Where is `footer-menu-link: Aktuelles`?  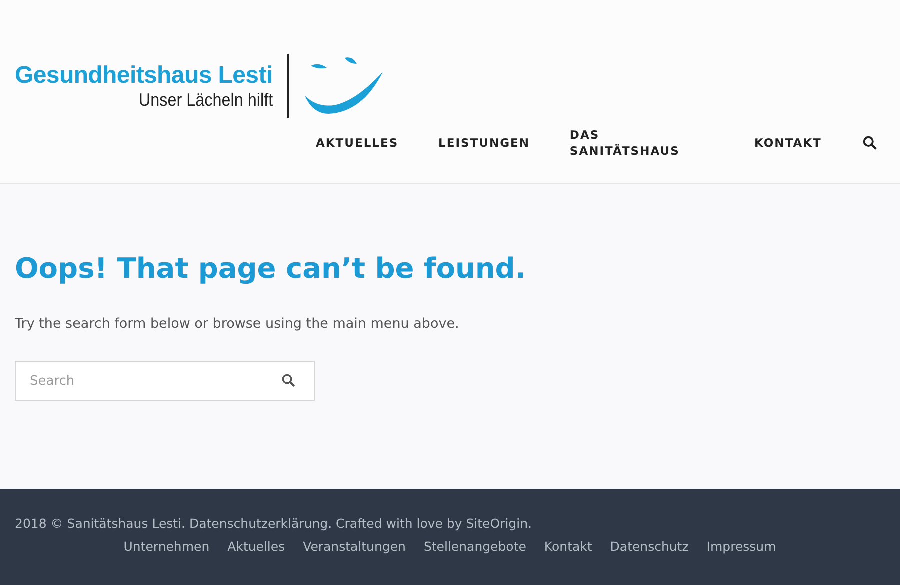
footer-menu-link: Aktuelles is located at coordinates (257, 546).